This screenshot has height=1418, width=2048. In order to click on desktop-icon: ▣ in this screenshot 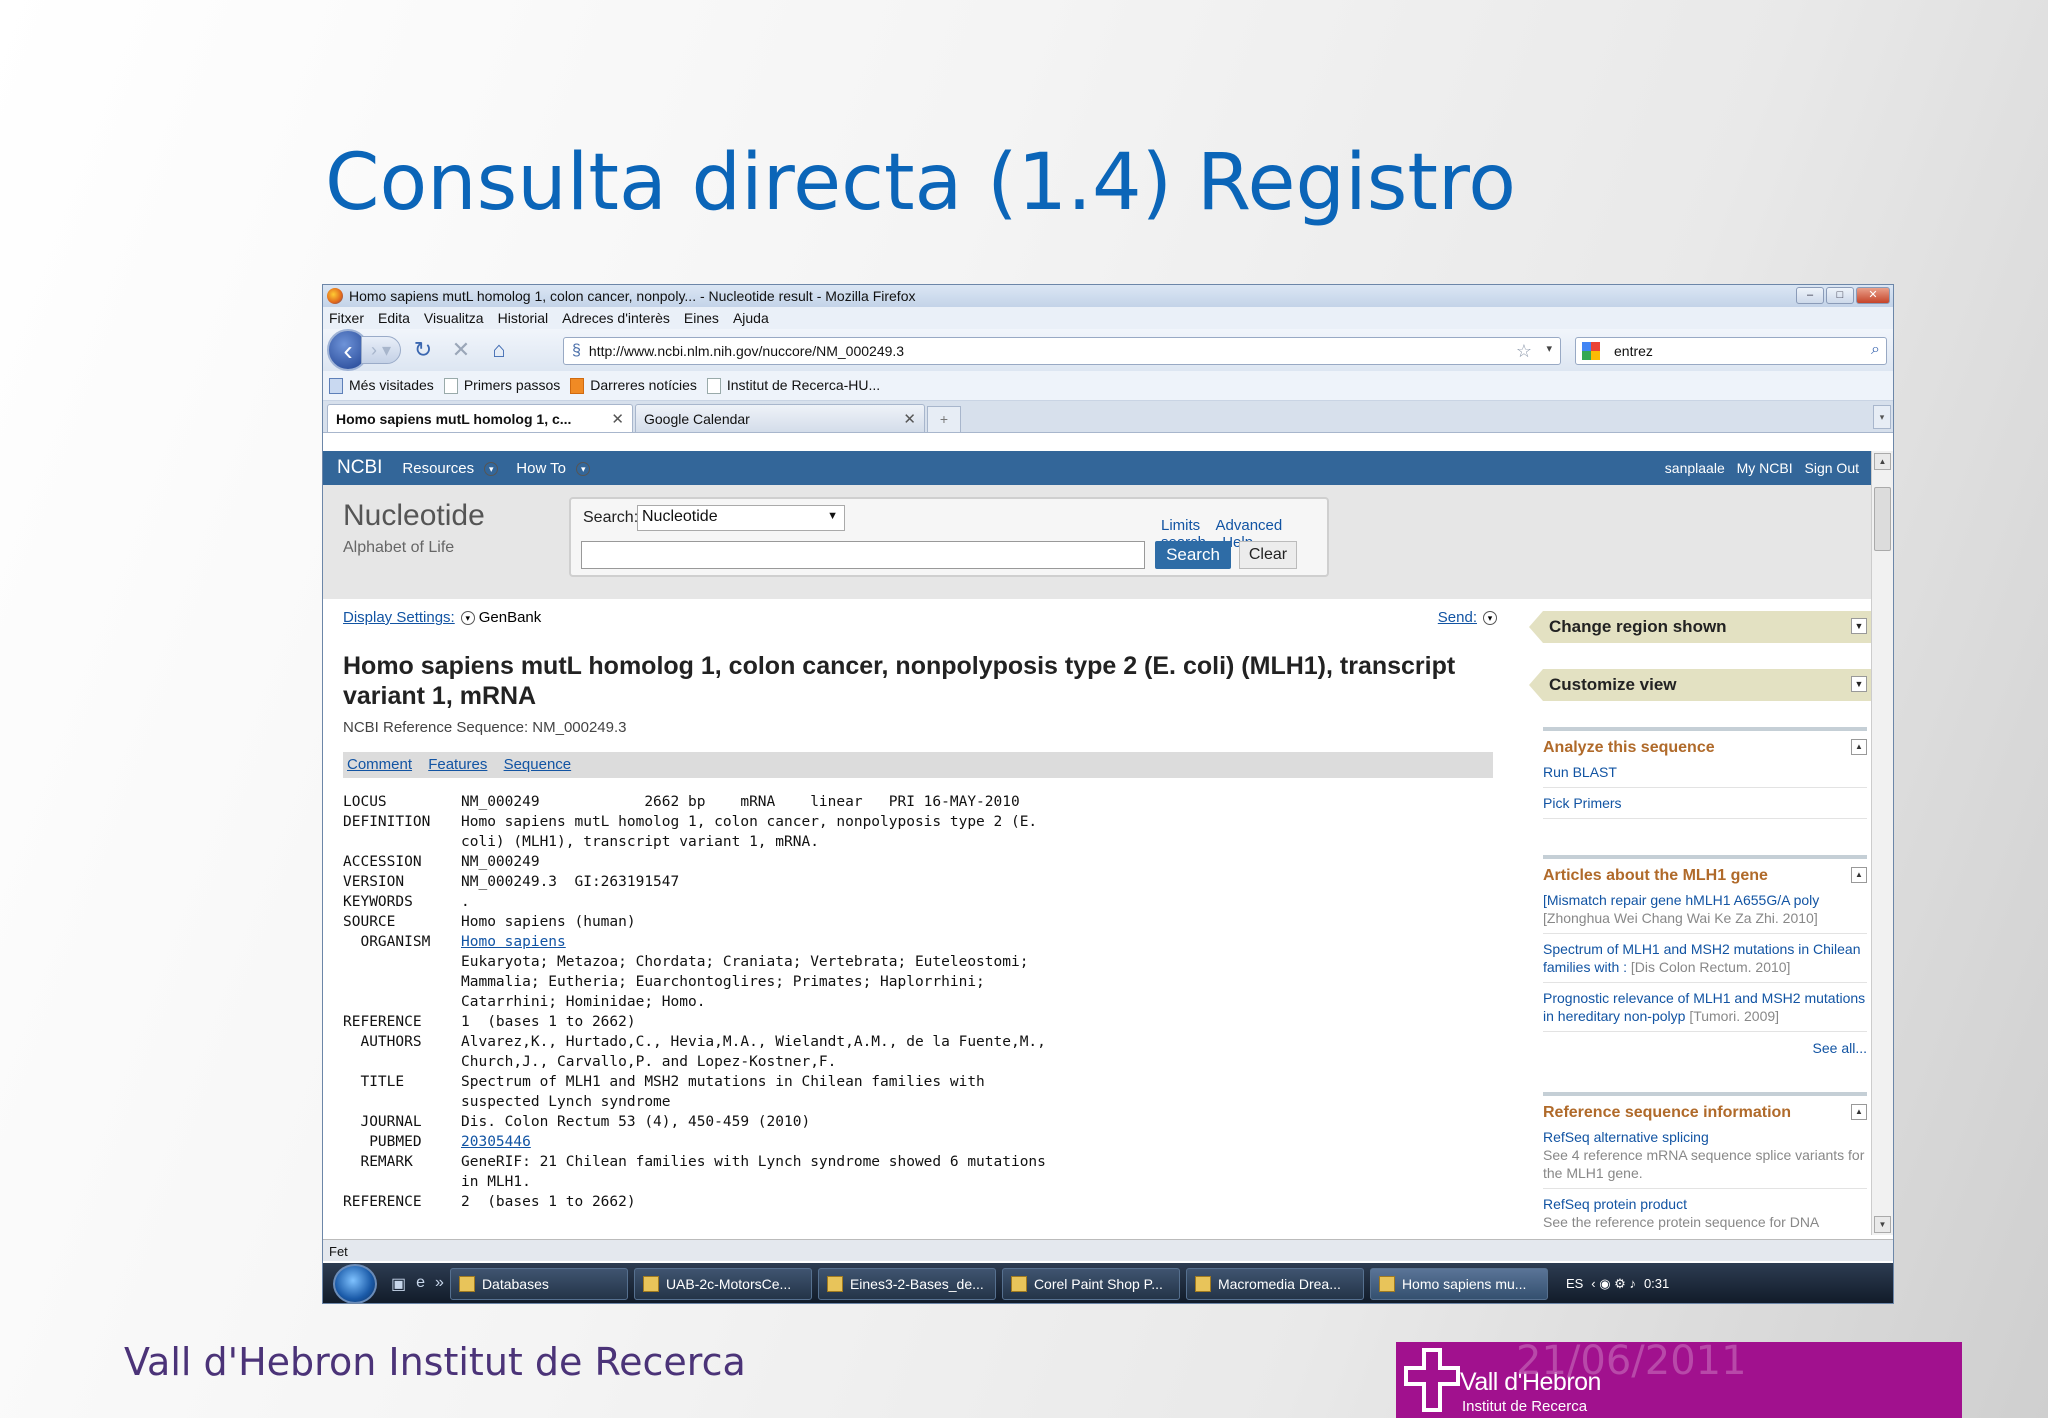, I will do `click(398, 1284)`.